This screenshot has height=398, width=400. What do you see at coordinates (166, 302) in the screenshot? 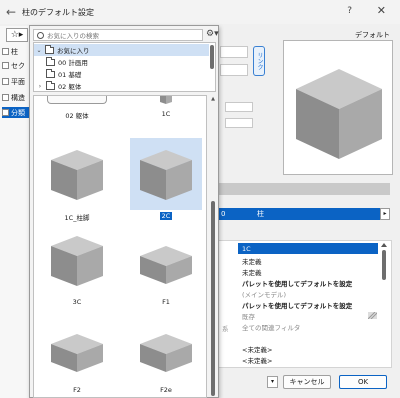
I see `tile-label: F1` at bounding box center [166, 302].